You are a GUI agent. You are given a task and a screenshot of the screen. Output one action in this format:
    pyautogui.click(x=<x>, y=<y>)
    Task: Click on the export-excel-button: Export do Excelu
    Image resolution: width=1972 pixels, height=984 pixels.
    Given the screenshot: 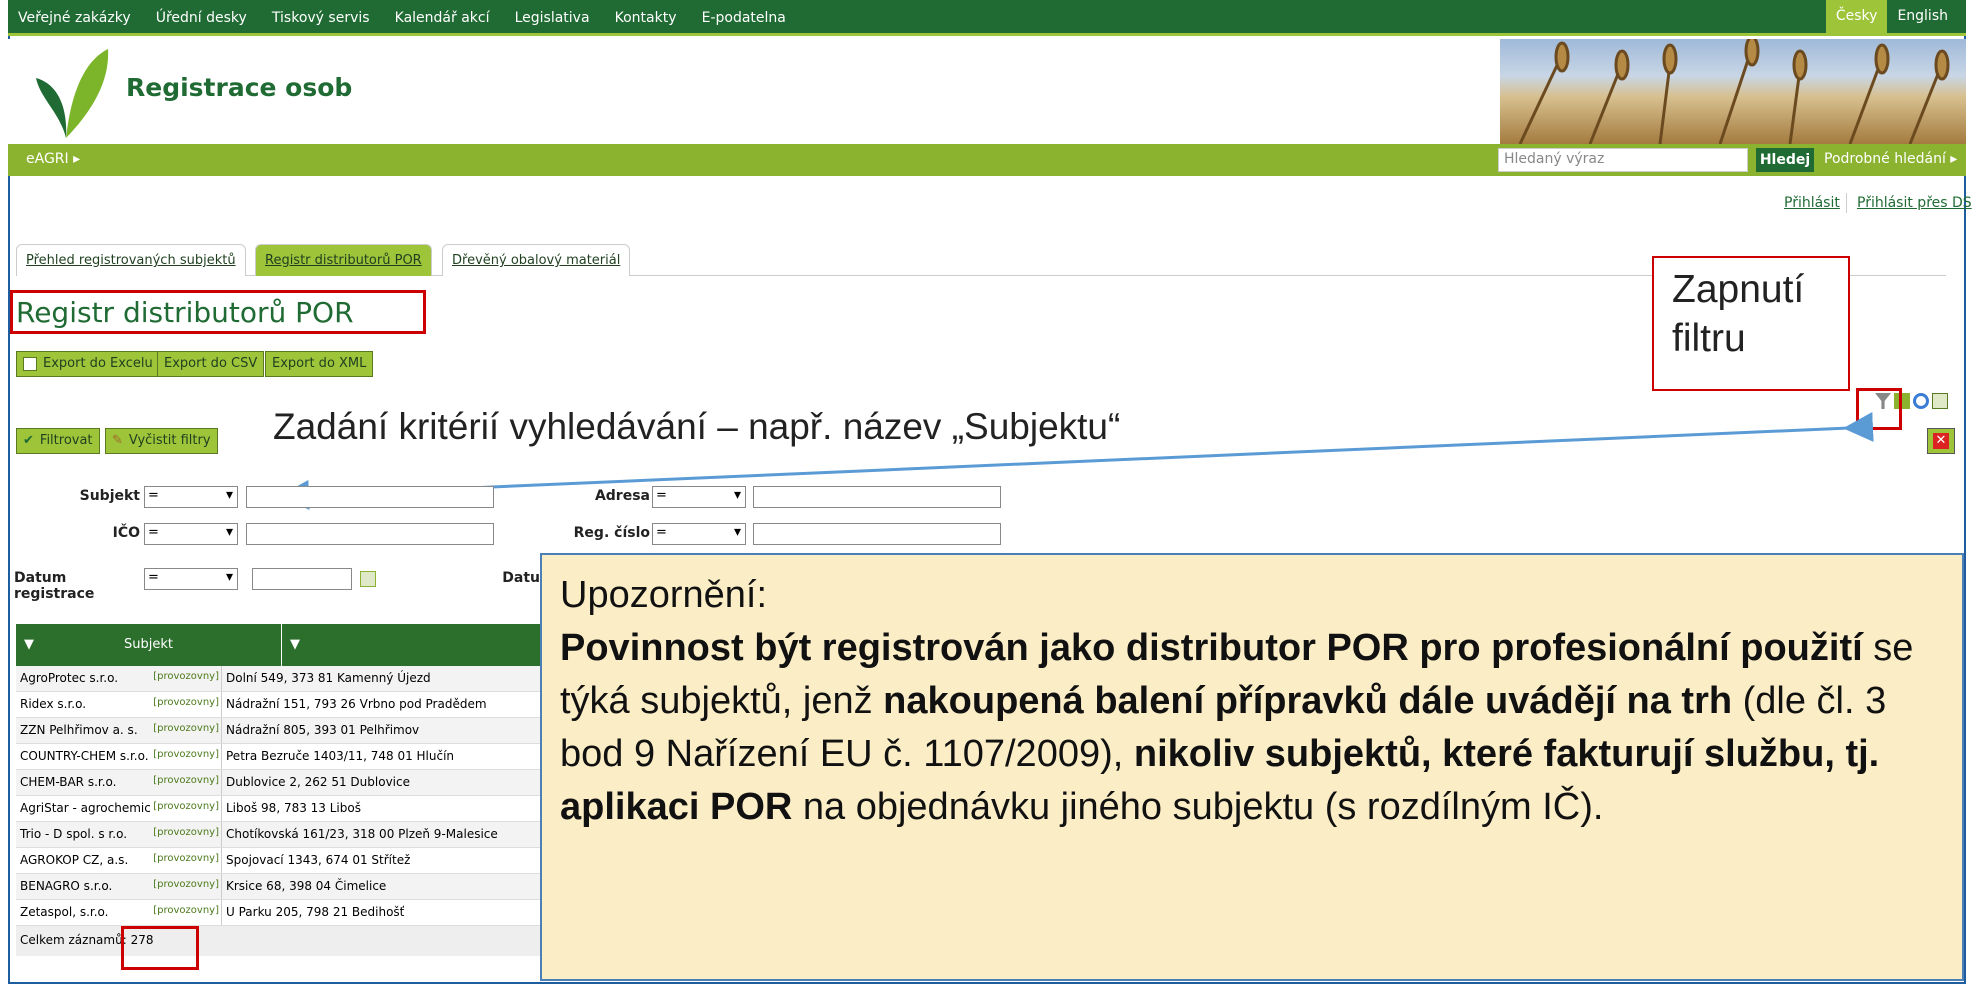 What is the action you would take?
    pyautogui.click(x=88, y=364)
    